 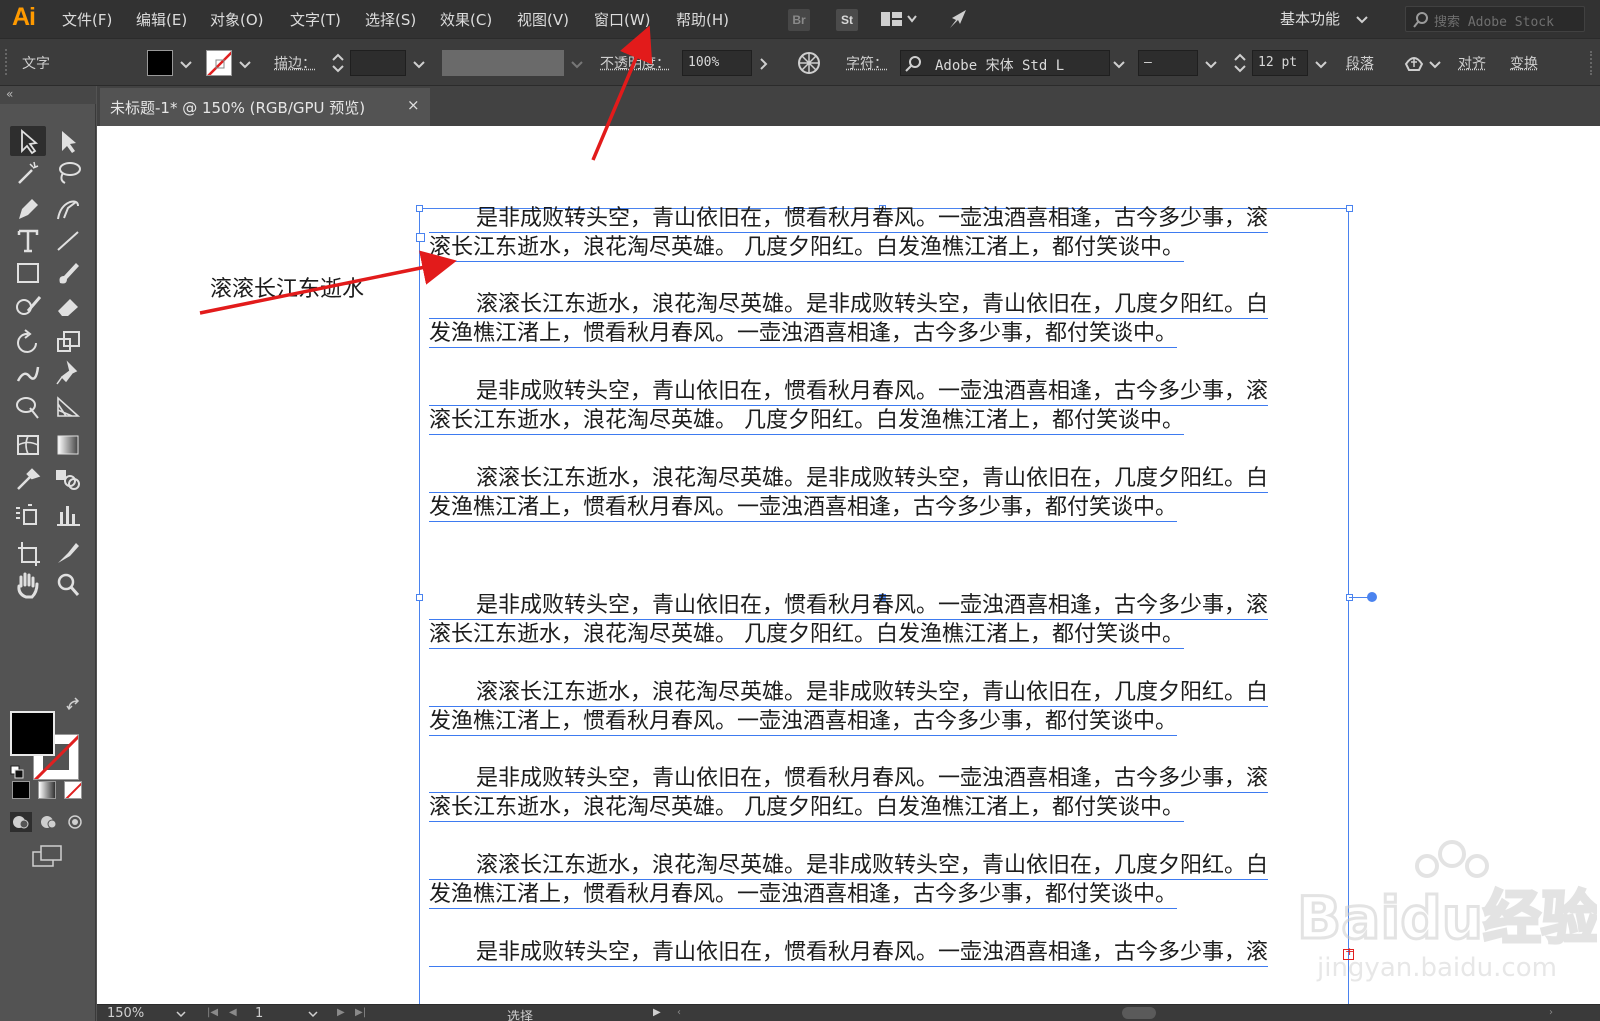 What do you see at coordinates (68, 209) in the screenshot?
I see `curvature-tool` at bounding box center [68, 209].